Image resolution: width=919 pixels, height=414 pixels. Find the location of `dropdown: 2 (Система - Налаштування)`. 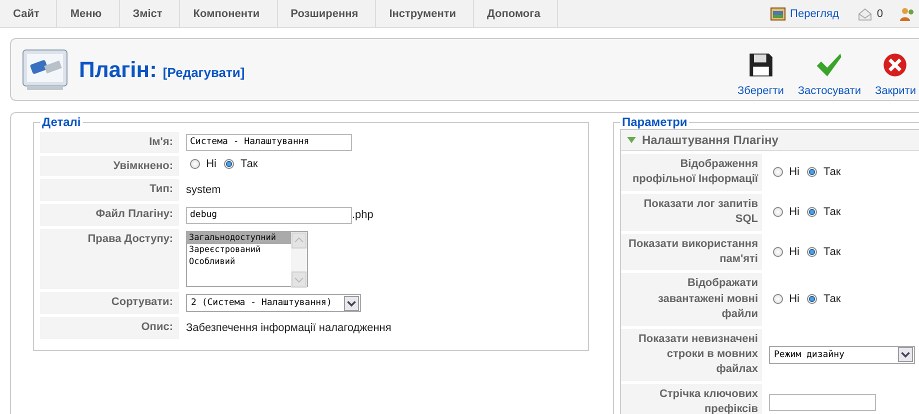

dropdown: 2 (Система - Налаштування) is located at coordinates (273, 303).